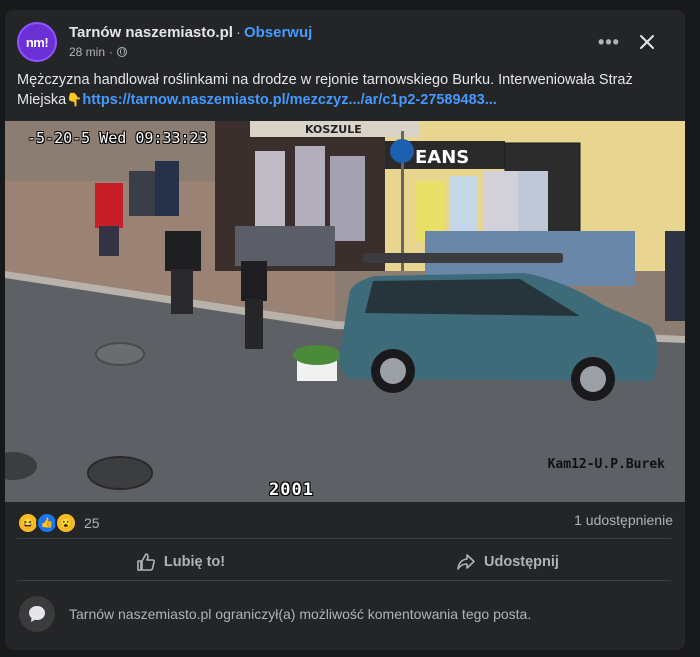 This screenshot has height=657, width=700. I want to click on like-label: Lubię to!, so click(194, 562).